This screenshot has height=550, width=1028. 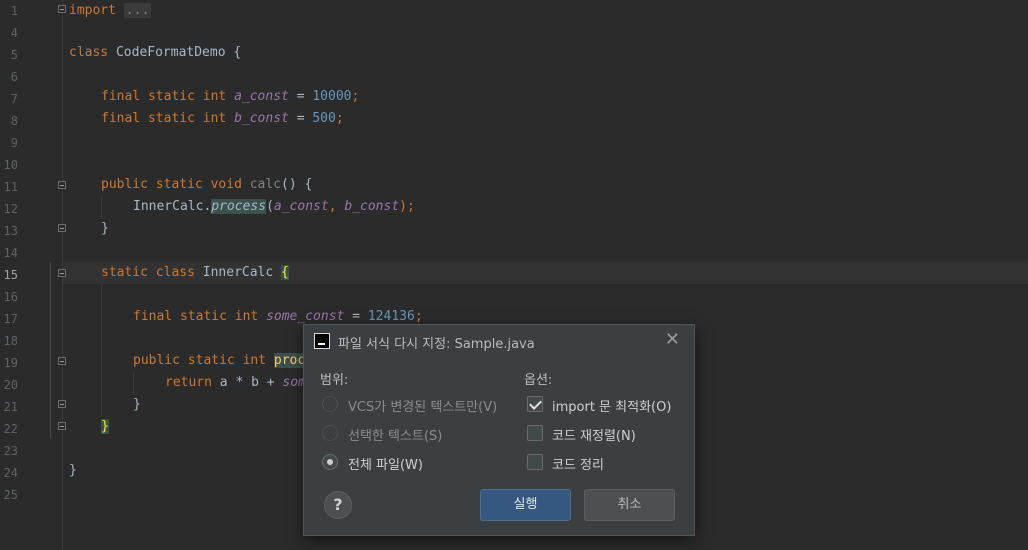 I want to click on field-name: some_const, so click(x=305, y=316).